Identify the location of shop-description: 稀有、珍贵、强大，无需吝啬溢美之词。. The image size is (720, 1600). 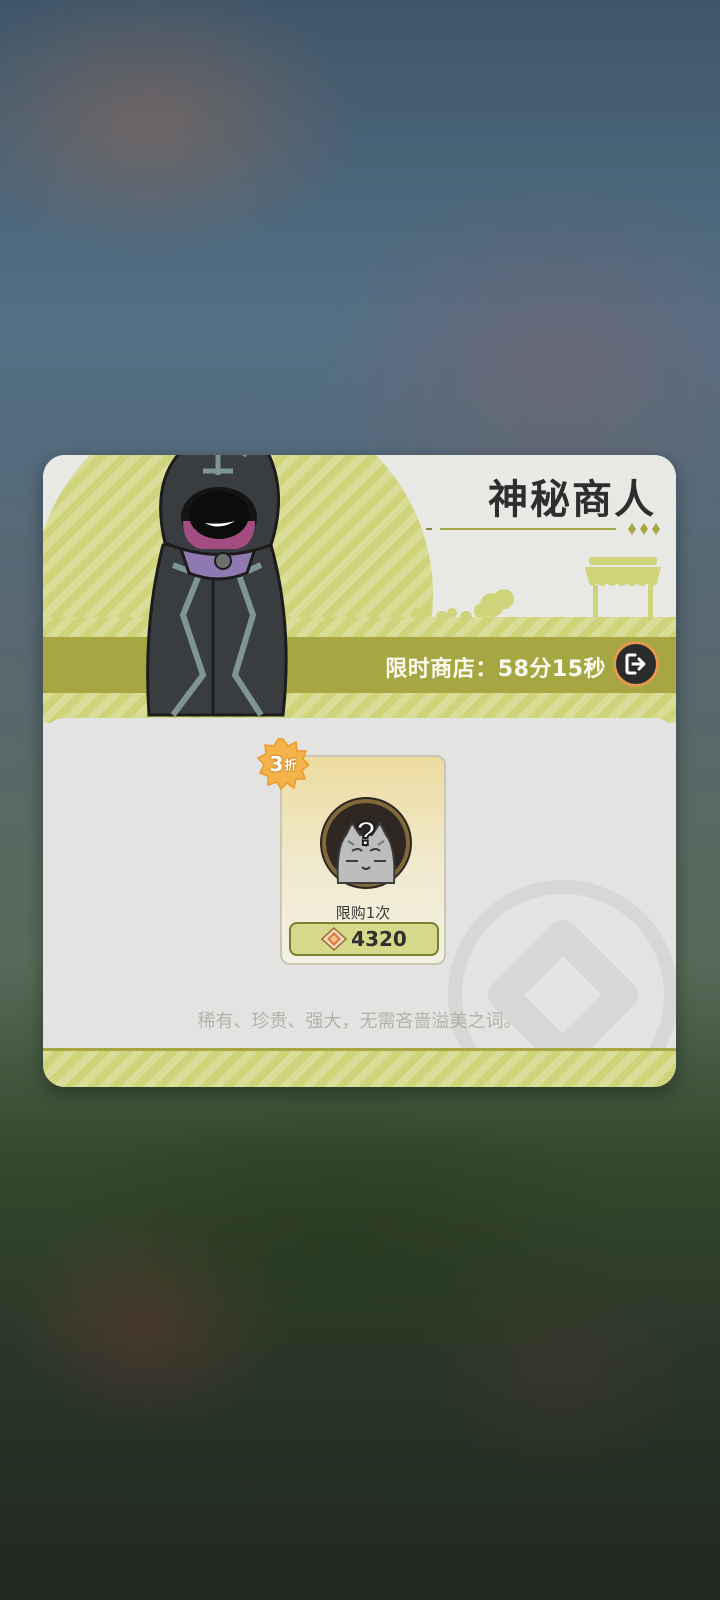
(359, 1021).